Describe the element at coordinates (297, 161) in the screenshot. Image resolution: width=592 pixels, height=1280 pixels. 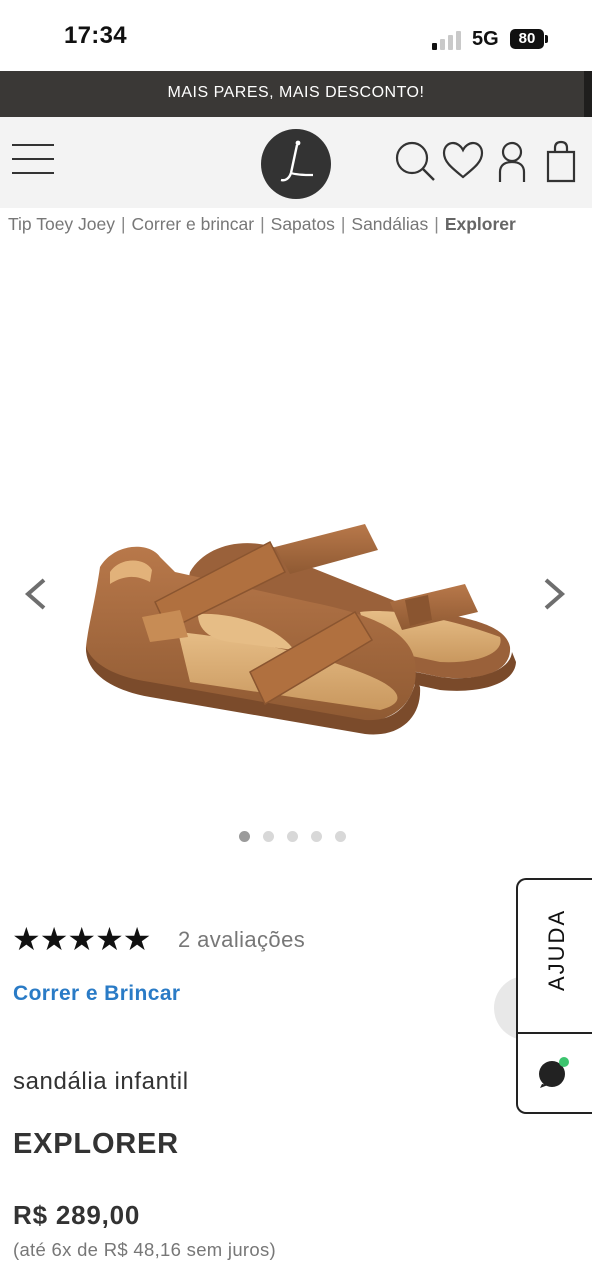
I see `logo-mark-icon` at that location.